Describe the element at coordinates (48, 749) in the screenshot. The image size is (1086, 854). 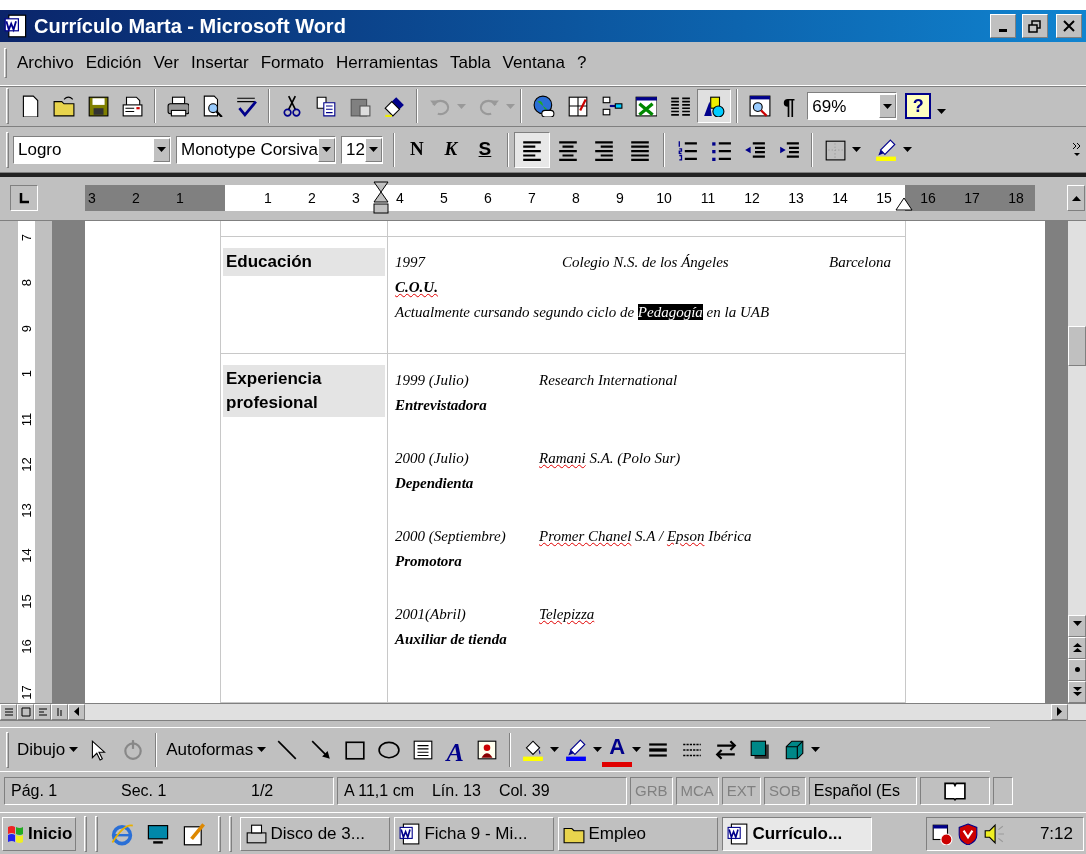
I see `draw-menu-button: Dibujo` at that location.